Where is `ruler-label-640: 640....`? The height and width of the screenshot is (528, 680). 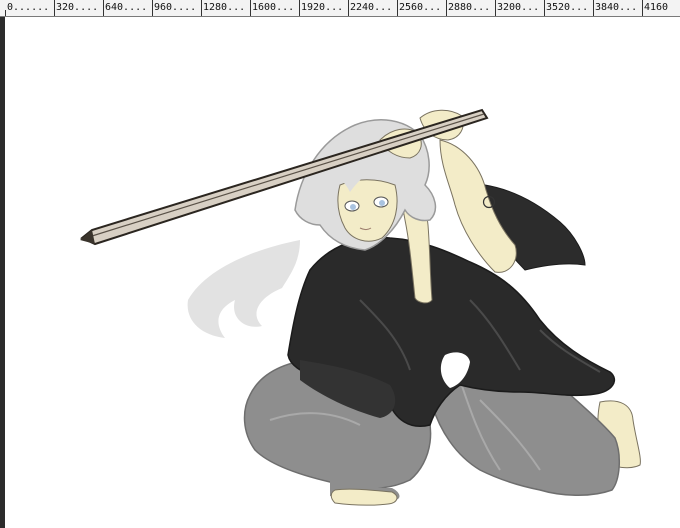
ruler-label-640: 640.... is located at coordinates (126, 7).